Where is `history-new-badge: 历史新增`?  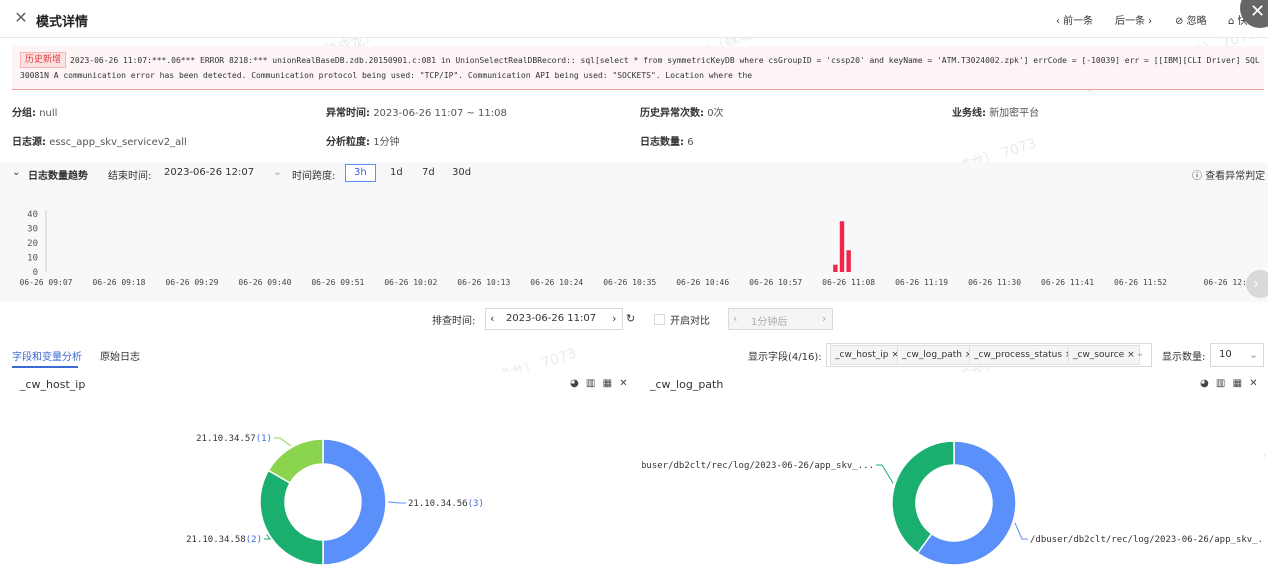
history-new-badge: 历史新增 is located at coordinates (43, 60).